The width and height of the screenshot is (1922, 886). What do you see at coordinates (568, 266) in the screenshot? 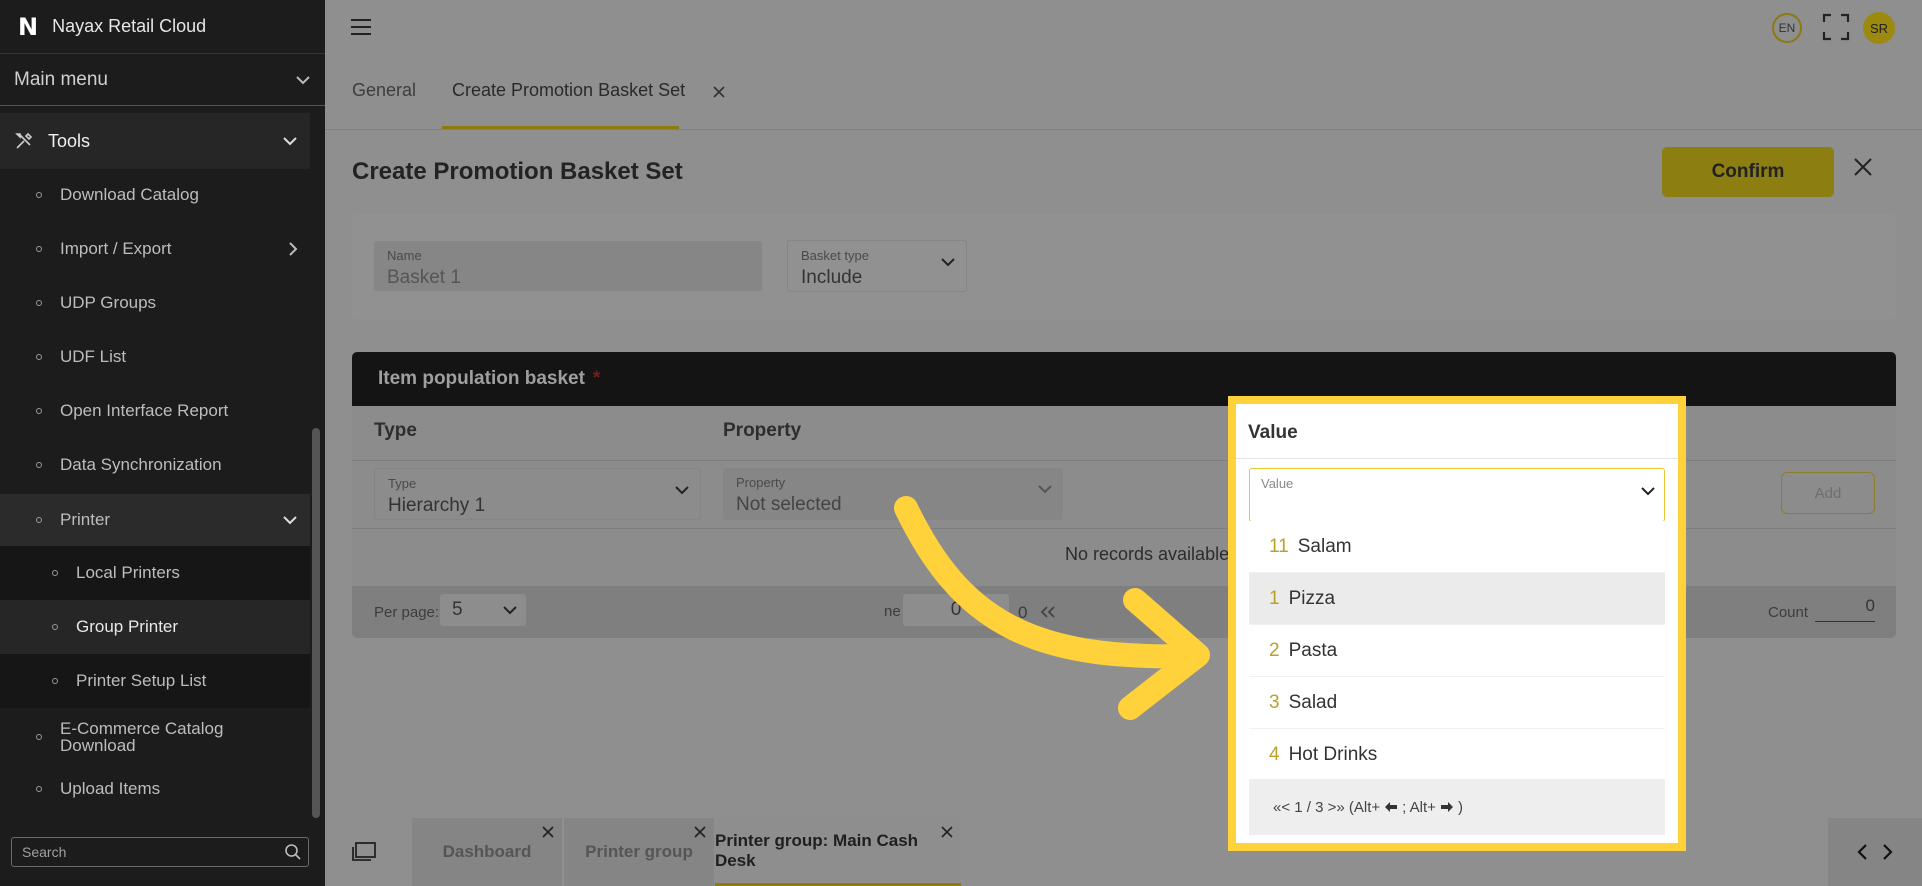
I see `name-field: Name Basket 1` at bounding box center [568, 266].